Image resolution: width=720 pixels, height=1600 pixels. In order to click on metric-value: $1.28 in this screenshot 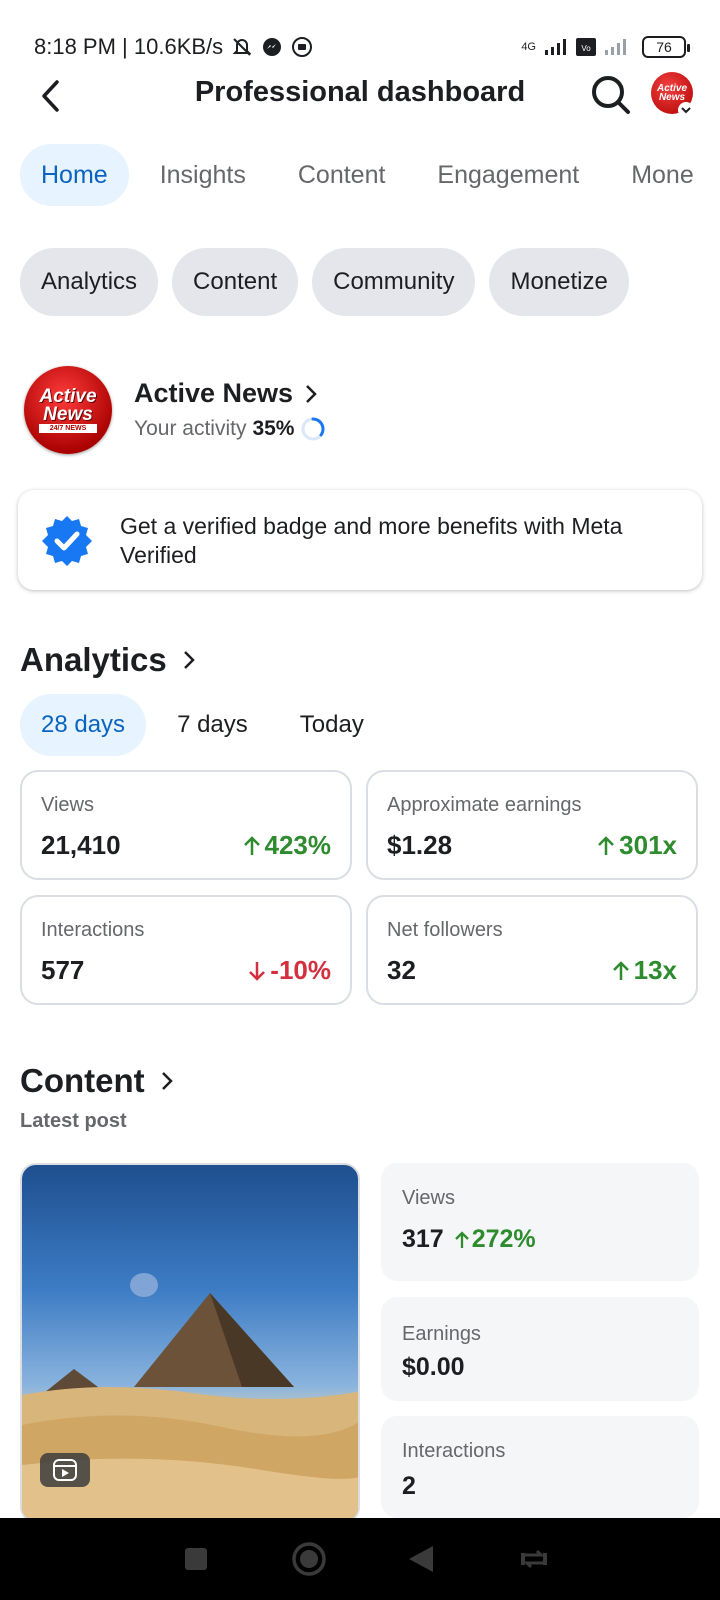, I will do `click(420, 845)`.